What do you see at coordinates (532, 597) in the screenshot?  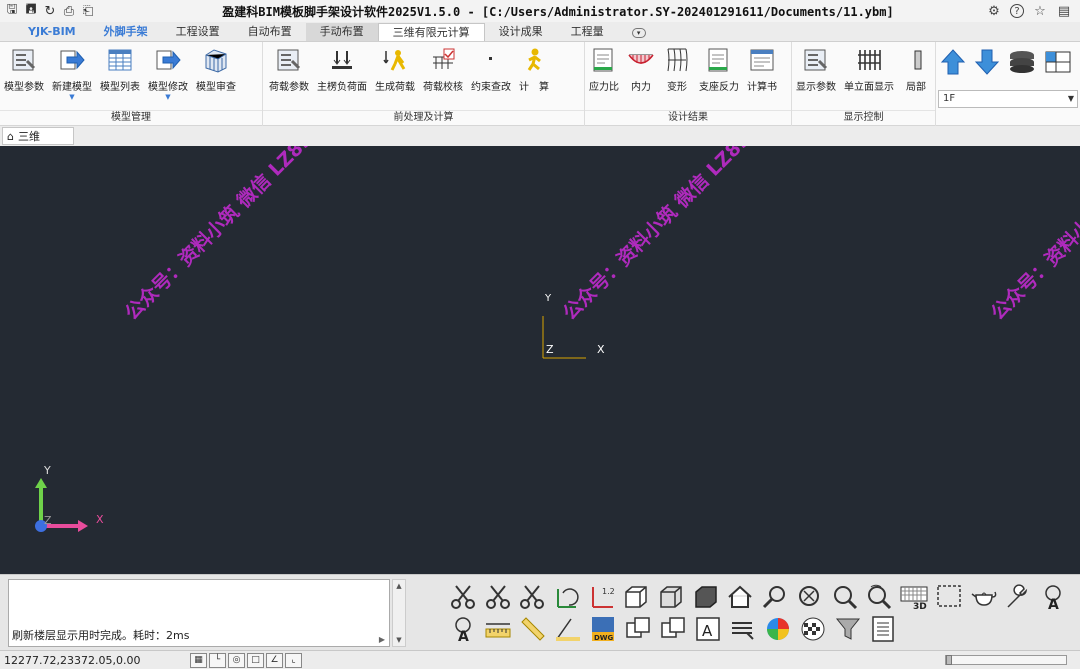 I see `trim-icon` at bounding box center [532, 597].